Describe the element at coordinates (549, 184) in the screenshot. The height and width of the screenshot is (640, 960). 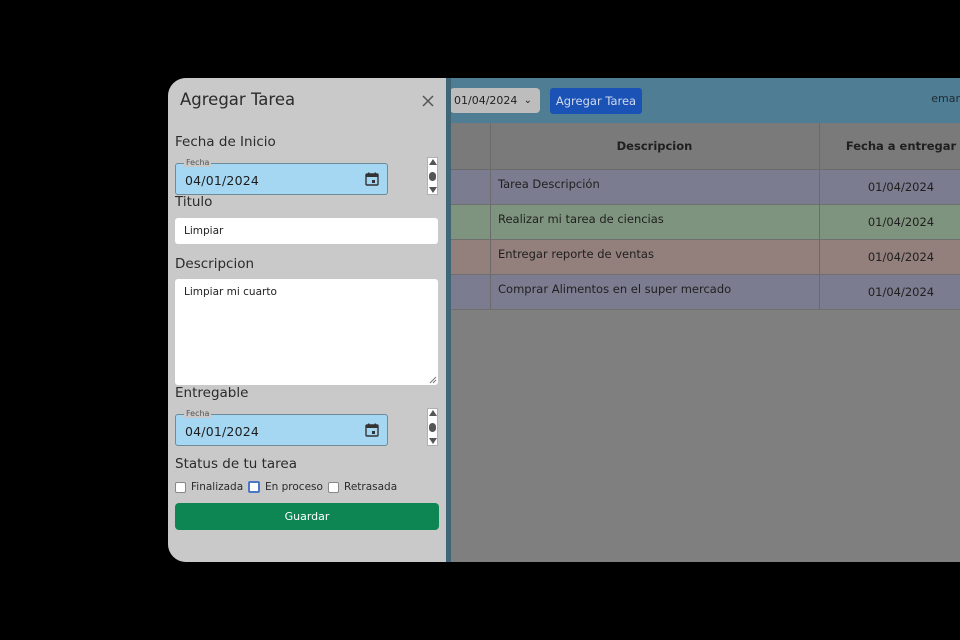
I see `row-description: Tarea Descripción` at that location.